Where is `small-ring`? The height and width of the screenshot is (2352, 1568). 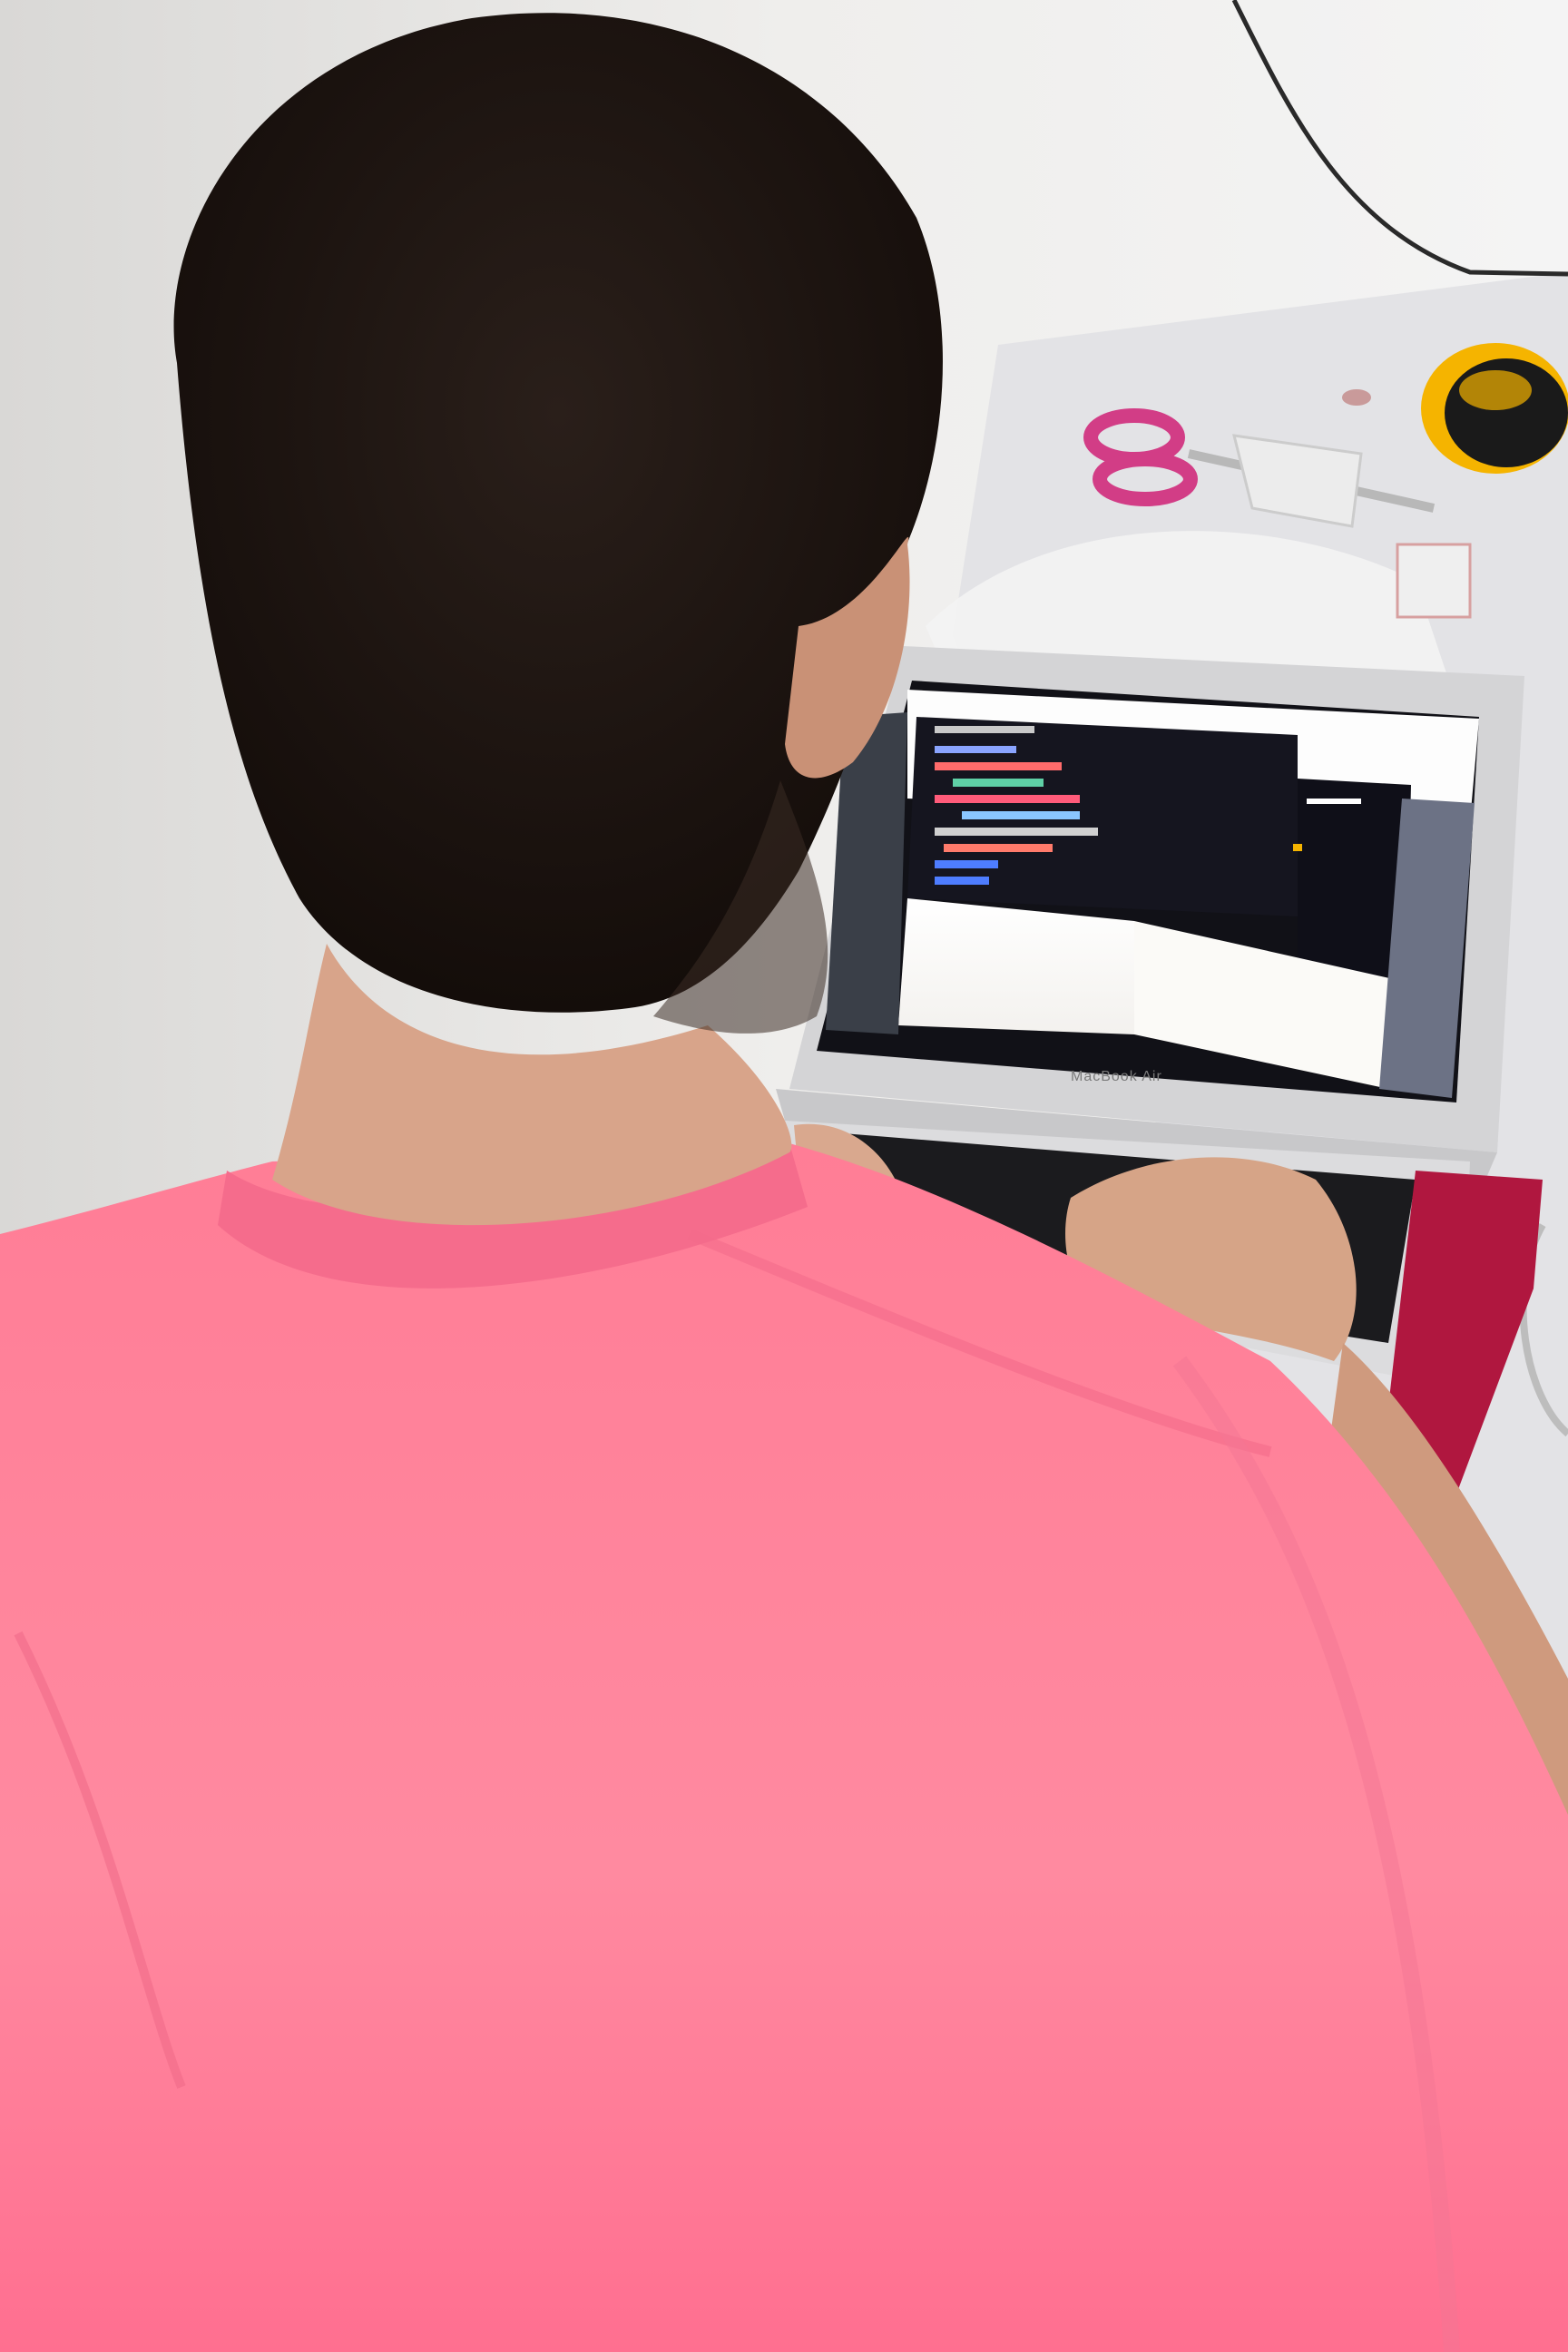
small-ring is located at coordinates (1356, 397).